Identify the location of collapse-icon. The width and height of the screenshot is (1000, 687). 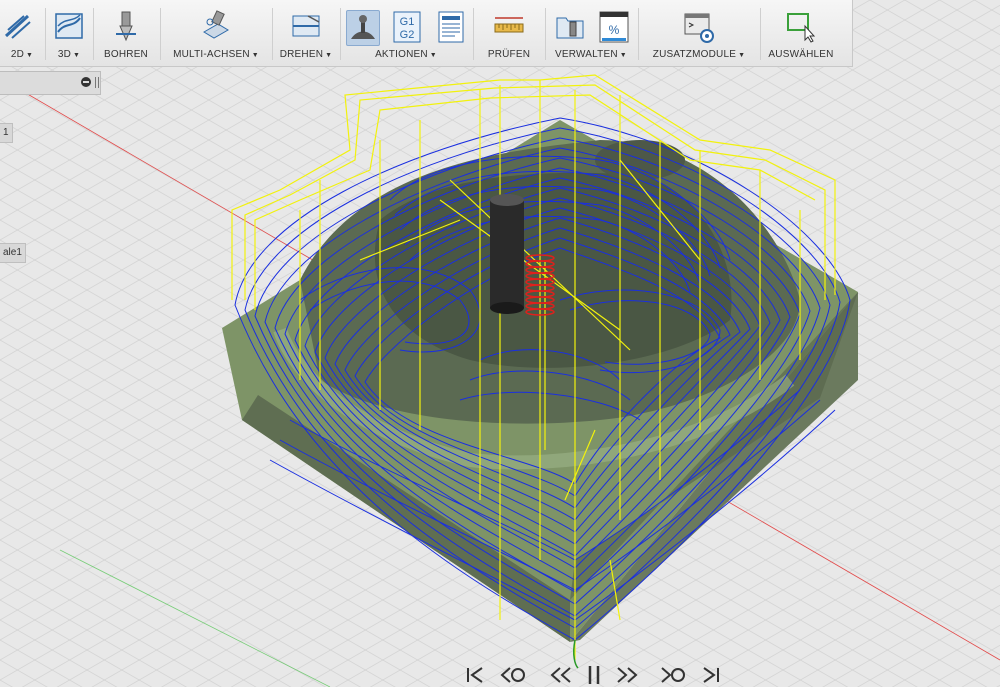
(86, 82).